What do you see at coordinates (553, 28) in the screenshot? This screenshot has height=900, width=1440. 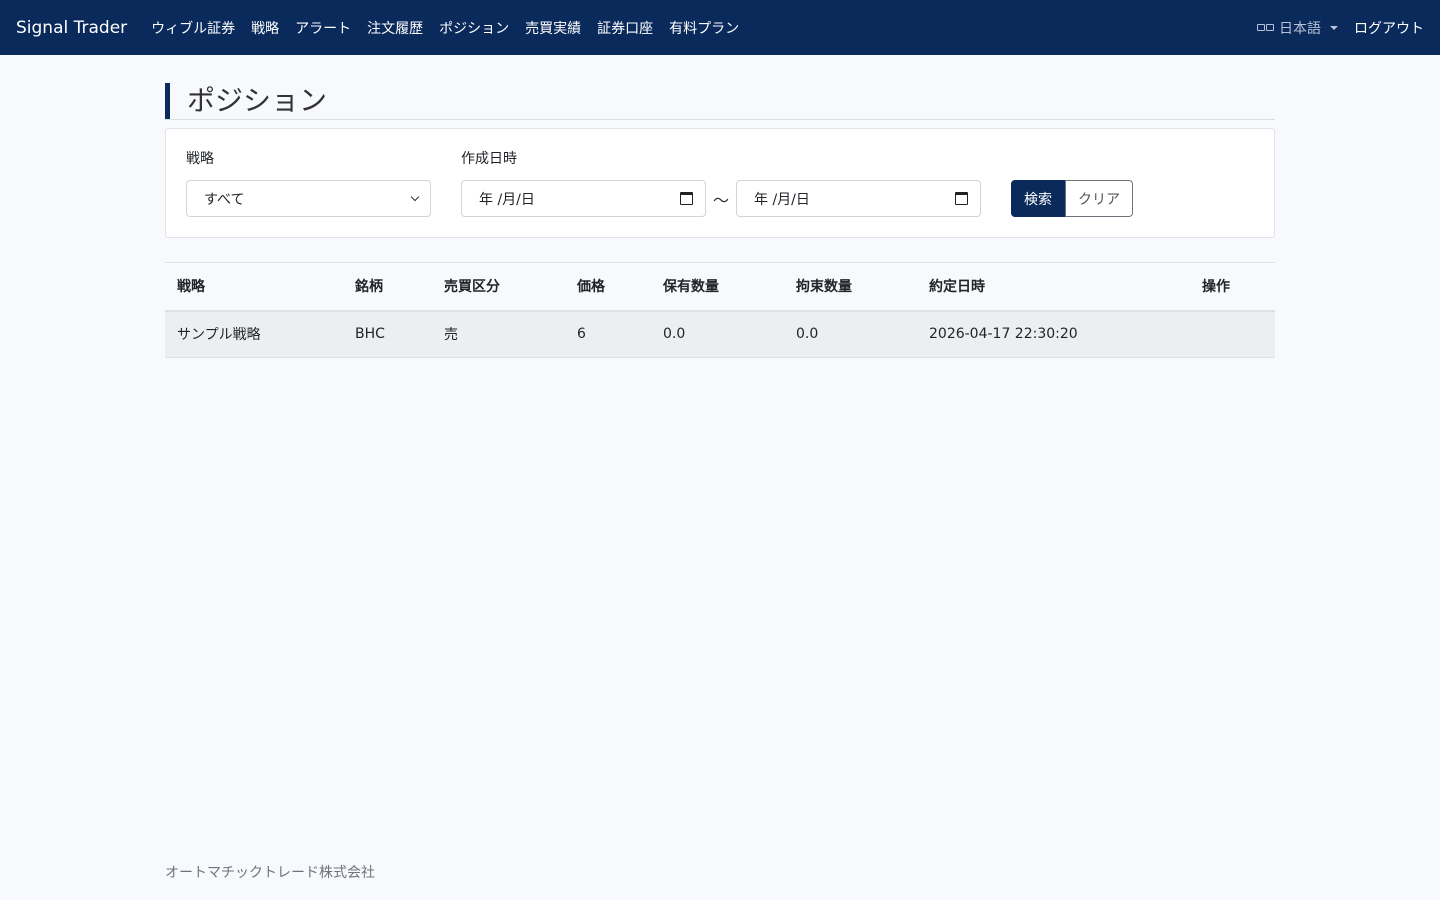 I see `nav-link-trade-results: 売買実績` at bounding box center [553, 28].